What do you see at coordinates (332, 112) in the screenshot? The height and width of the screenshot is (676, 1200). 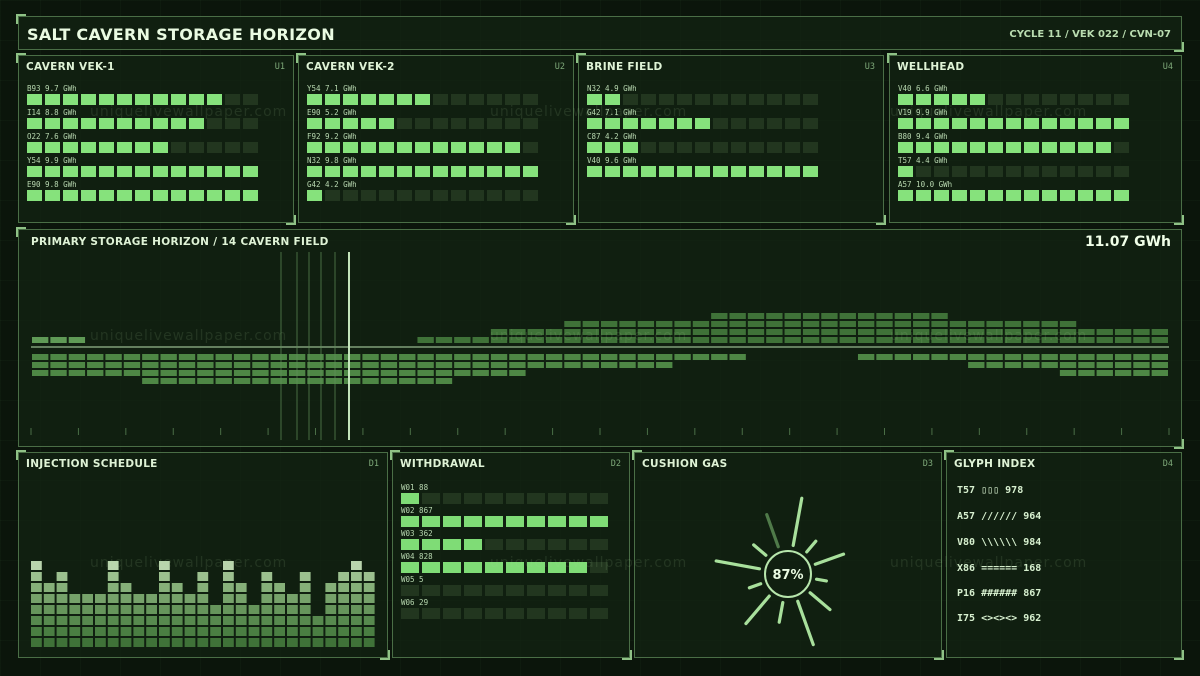 I see `row-label: E90 5.2 GWh` at bounding box center [332, 112].